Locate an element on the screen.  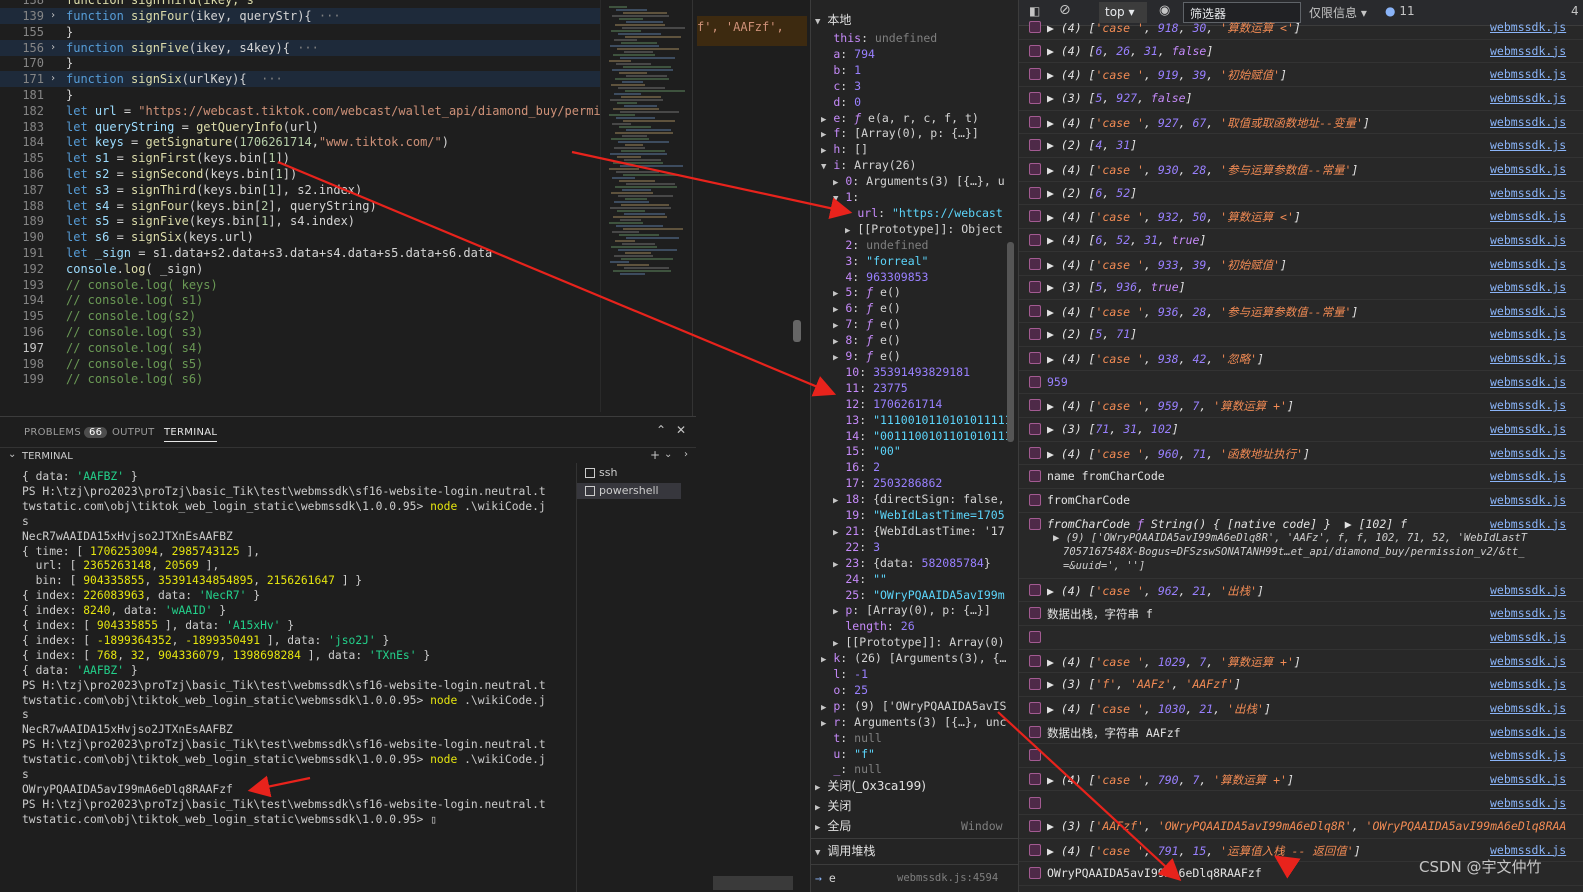
scope-variable-row: ▶ [[Prototype]]: Array(0) is located at coordinates (919, 642).